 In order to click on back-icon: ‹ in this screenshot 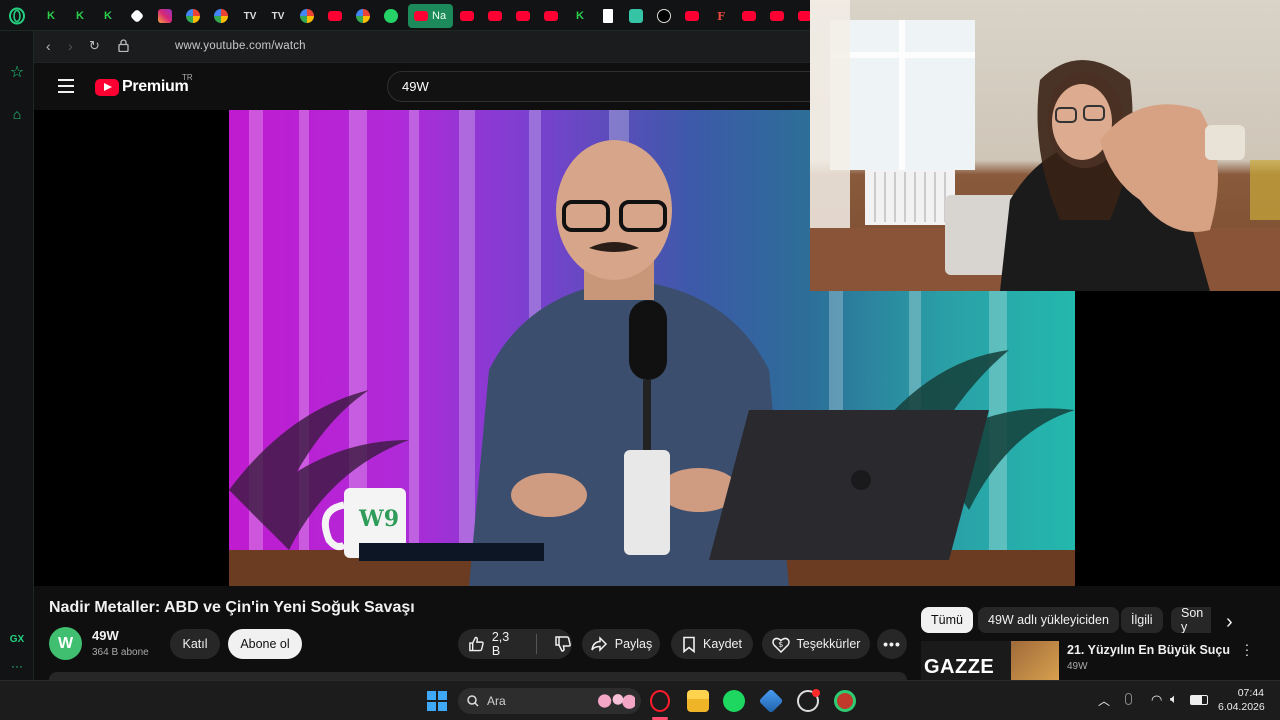, I will do `click(48, 46)`.